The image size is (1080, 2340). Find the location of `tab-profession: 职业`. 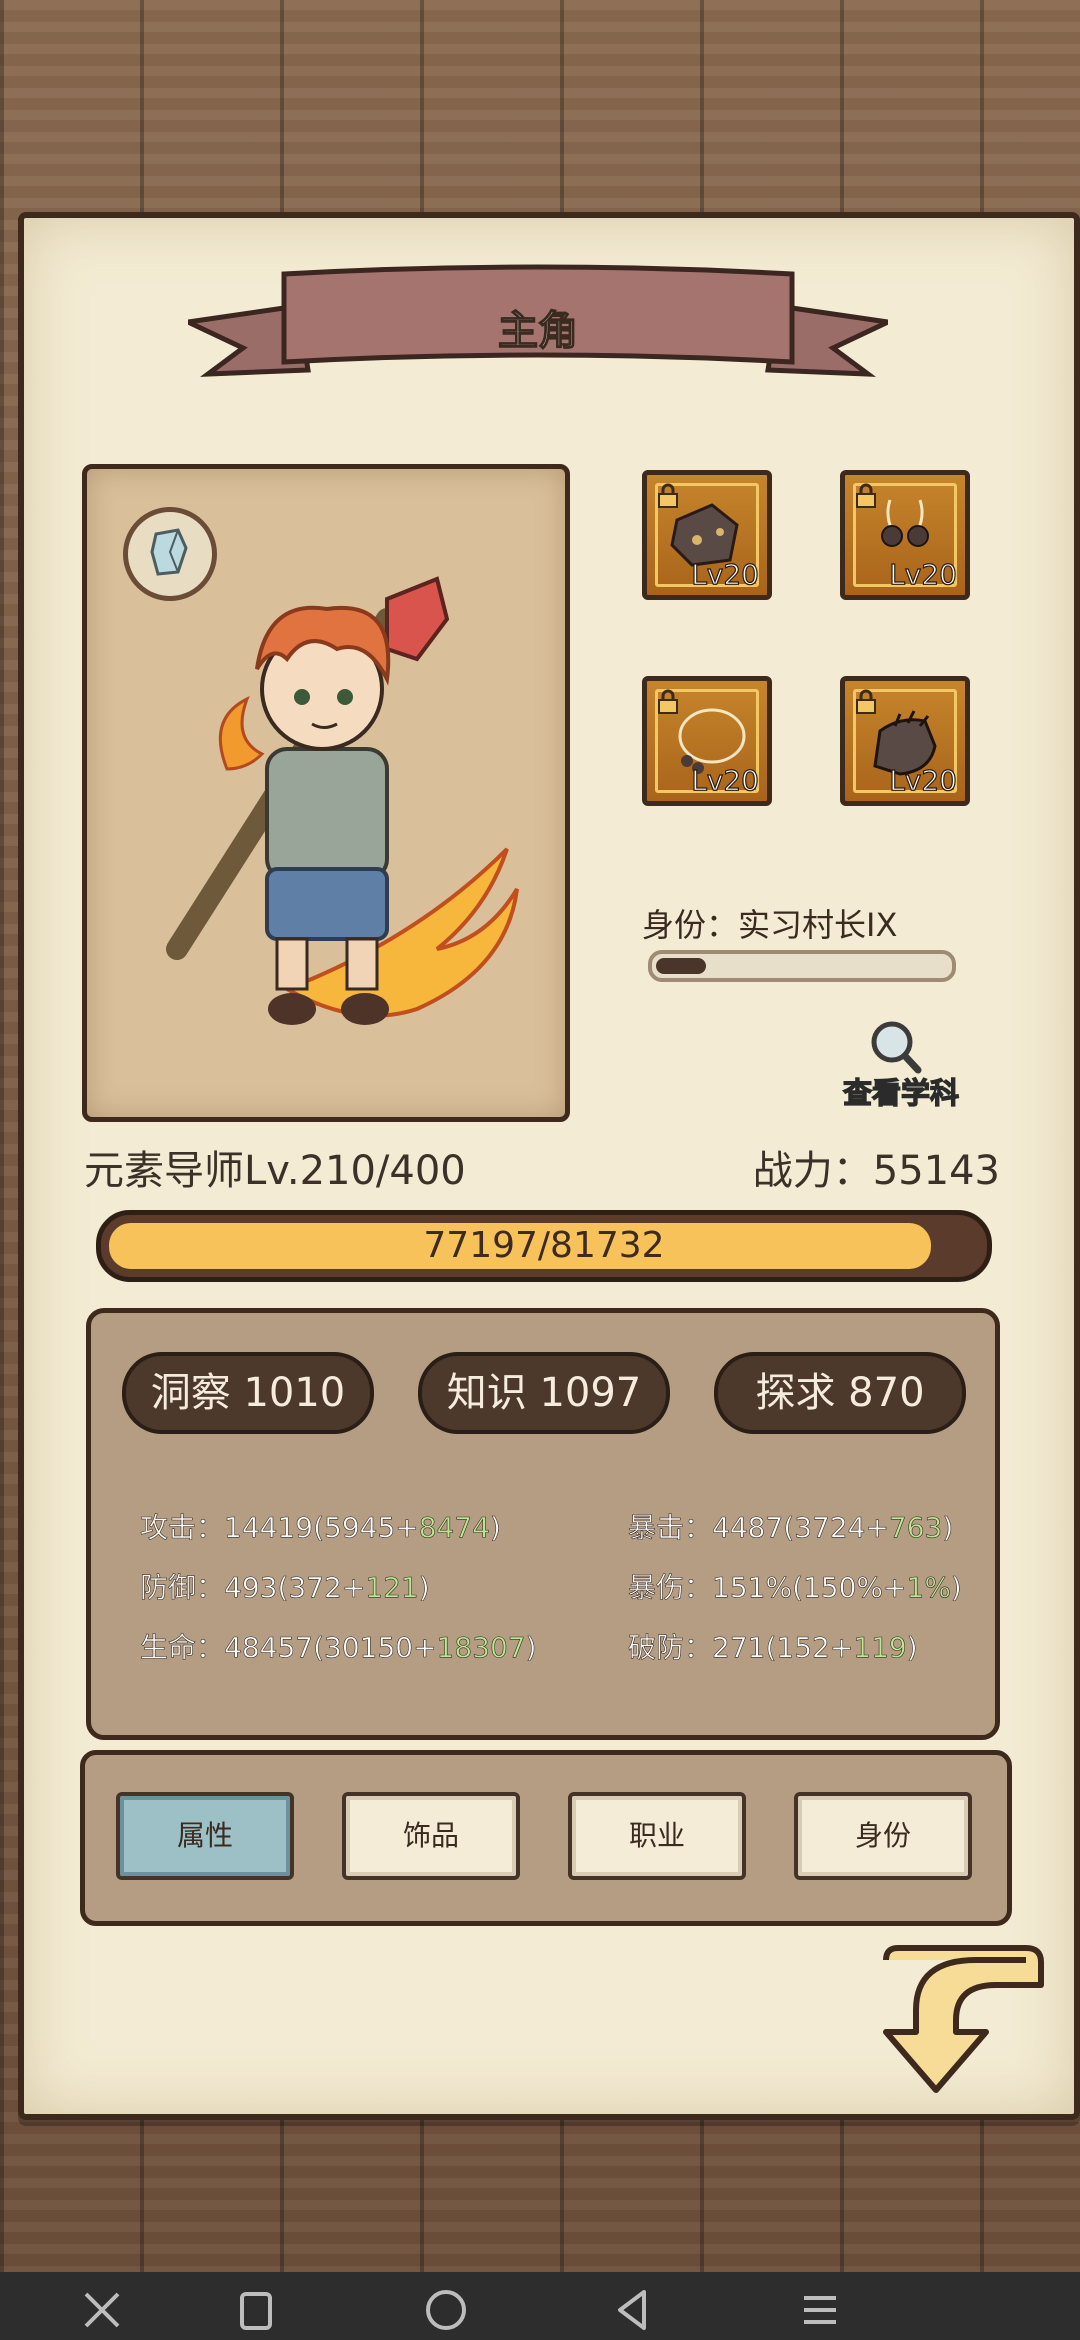

tab-profession: 职业 is located at coordinates (657, 1836).